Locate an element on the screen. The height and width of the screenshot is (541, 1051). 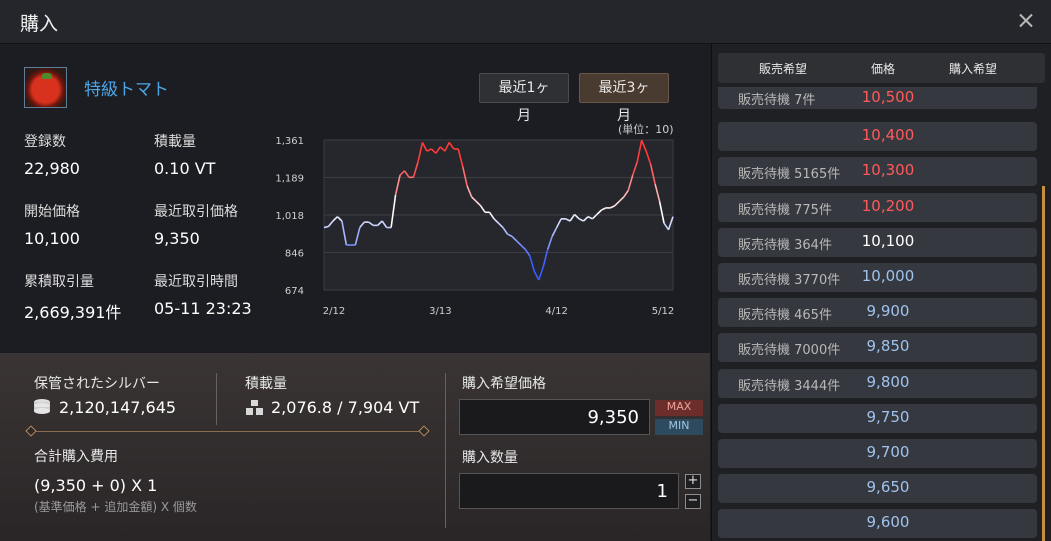
quantity-input: 1 is located at coordinates (569, 491).